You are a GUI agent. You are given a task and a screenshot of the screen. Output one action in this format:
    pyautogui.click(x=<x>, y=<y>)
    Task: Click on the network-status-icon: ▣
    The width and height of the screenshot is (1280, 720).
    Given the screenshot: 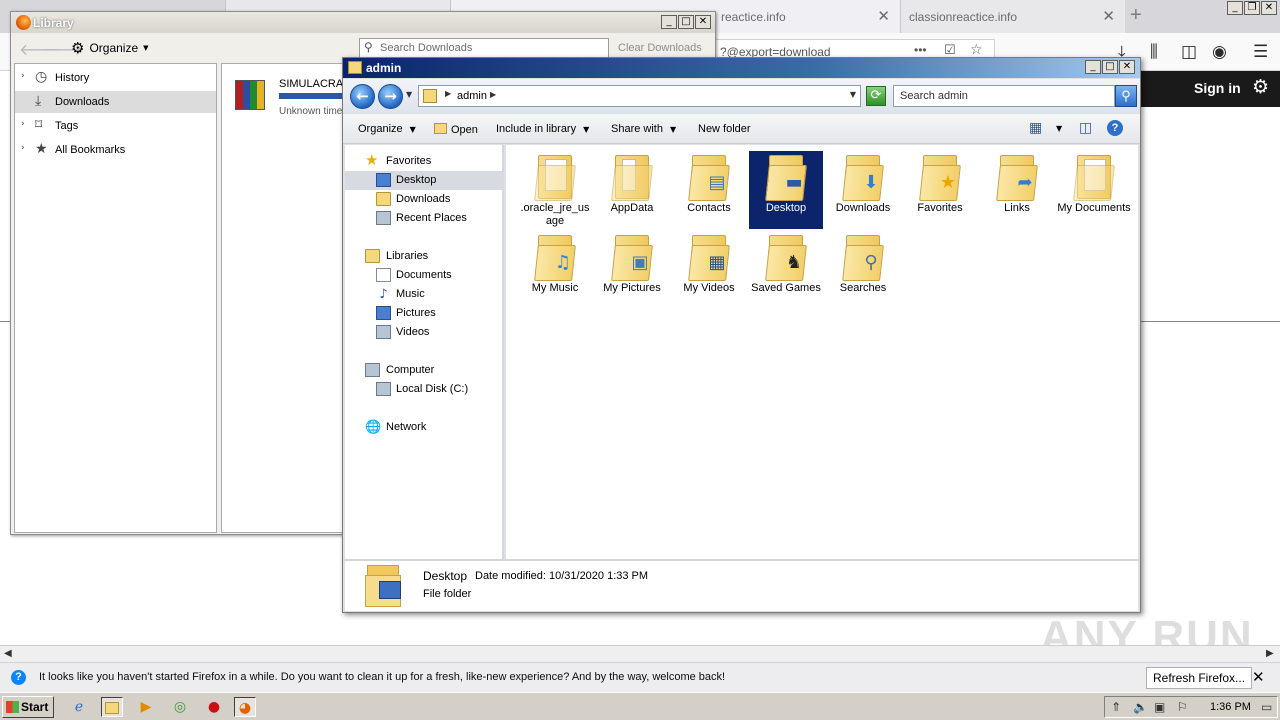 What is the action you would take?
    pyautogui.click(x=1159, y=707)
    